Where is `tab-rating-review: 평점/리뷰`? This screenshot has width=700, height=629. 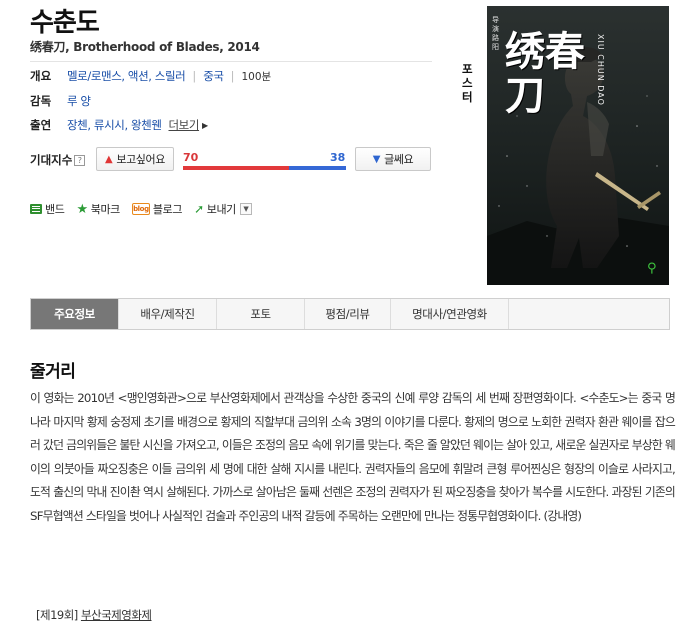 tab-rating-review: 평점/리뷰 is located at coordinates (348, 314).